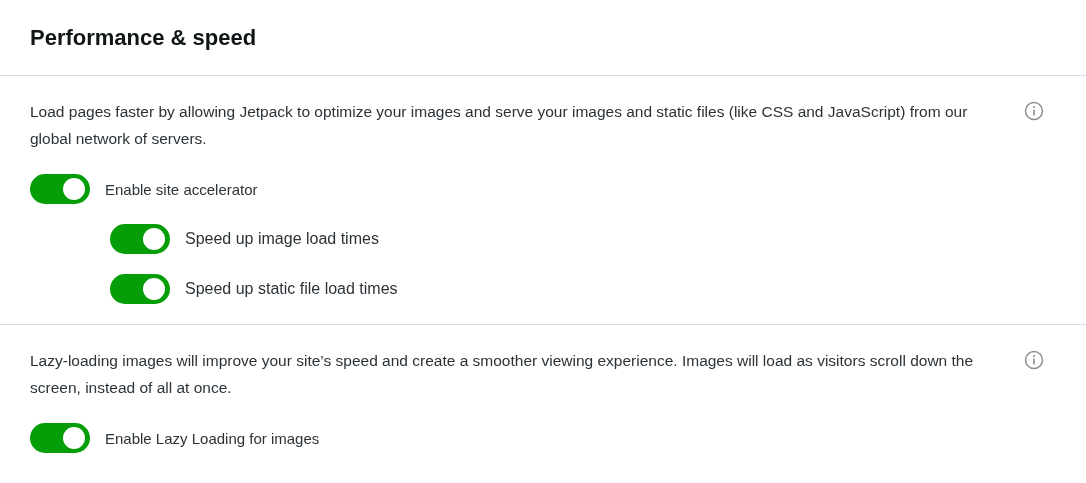 This screenshot has height=483, width=1086. Describe the element at coordinates (502, 374) in the screenshot. I see `section-description: Lazy-loading images will improve your site’s speed and create a smoother viewing experience. Images will load as visitors scroll down the screen, instead of all at once.` at that location.